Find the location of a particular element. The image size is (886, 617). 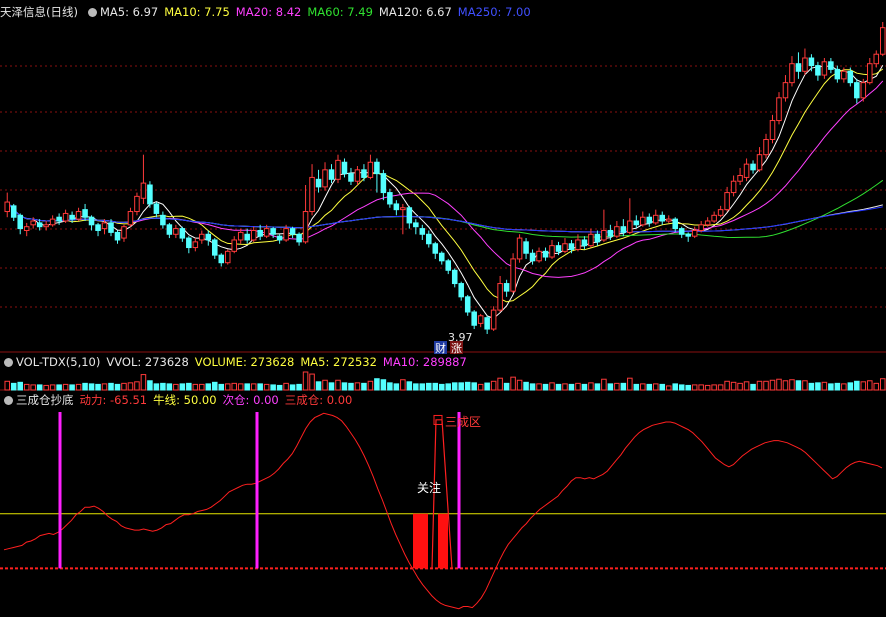

marker-cai: 财 is located at coordinates (440, 348).